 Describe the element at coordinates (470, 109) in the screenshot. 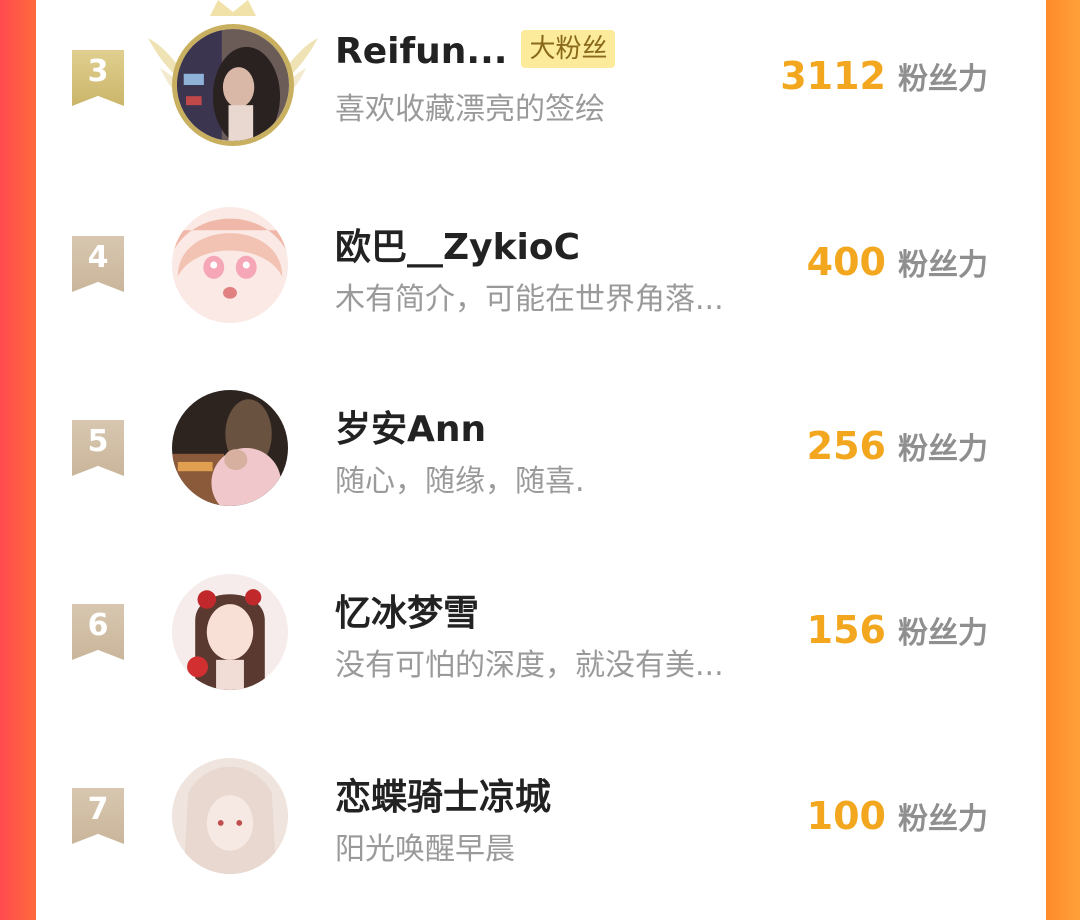

I see `user-bio: 喜欢收藏漂亮的签绘` at that location.